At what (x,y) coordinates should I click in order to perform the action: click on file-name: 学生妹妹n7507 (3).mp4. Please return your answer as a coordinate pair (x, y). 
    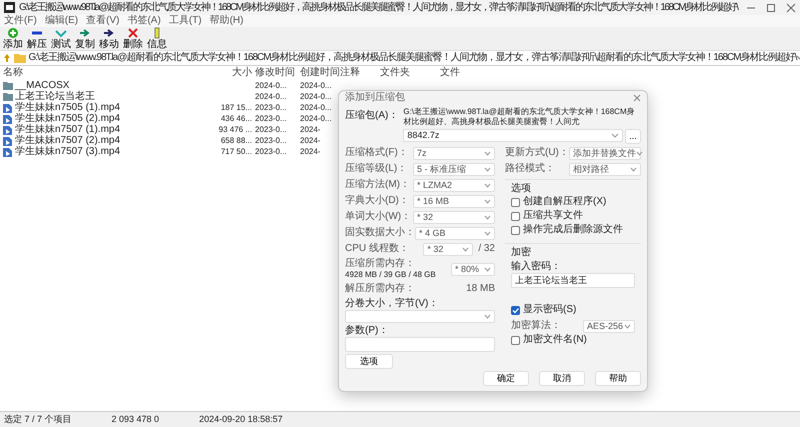
    Looking at the image, I should click on (67, 152).